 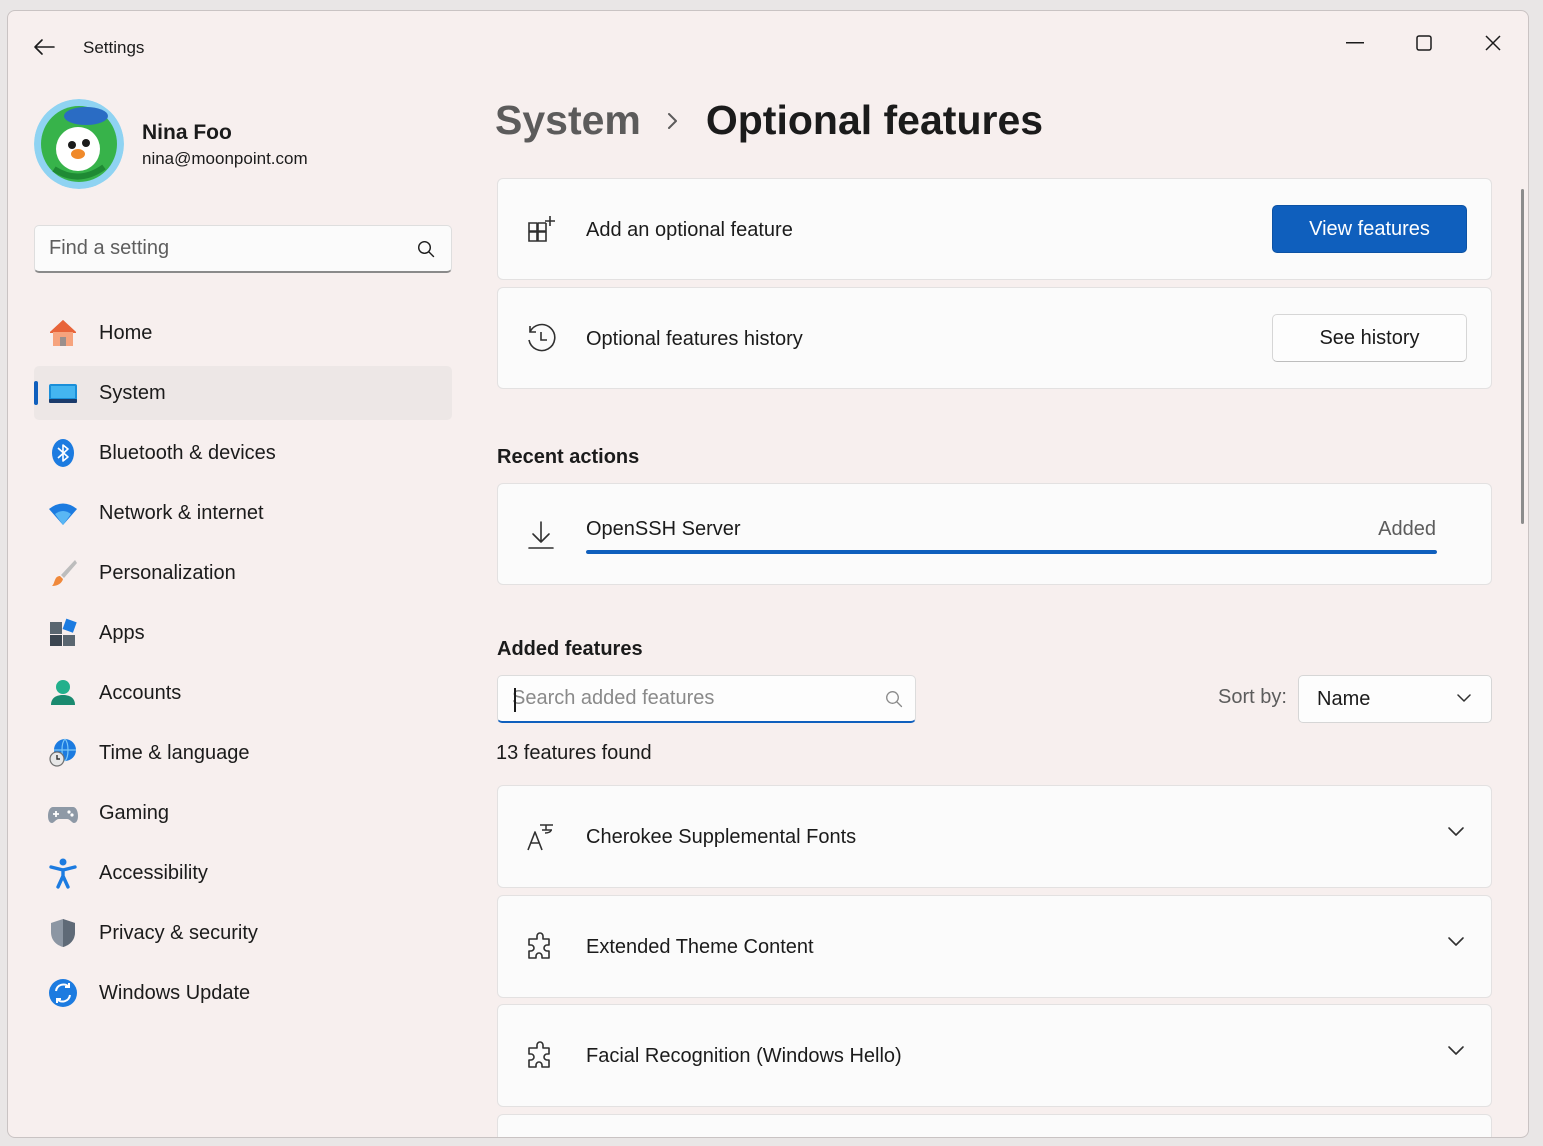 What do you see at coordinates (243, 633) in the screenshot?
I see `sidebar-item-apps: Apps` at bounding box center [243, 633].